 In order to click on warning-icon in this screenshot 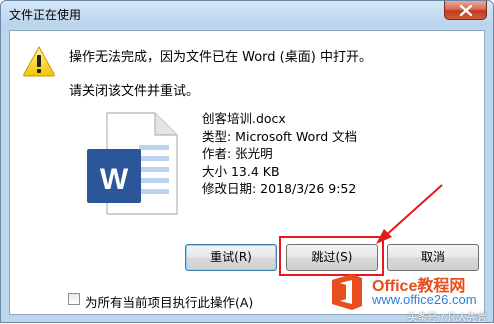, I will do `click(39, 61)`.